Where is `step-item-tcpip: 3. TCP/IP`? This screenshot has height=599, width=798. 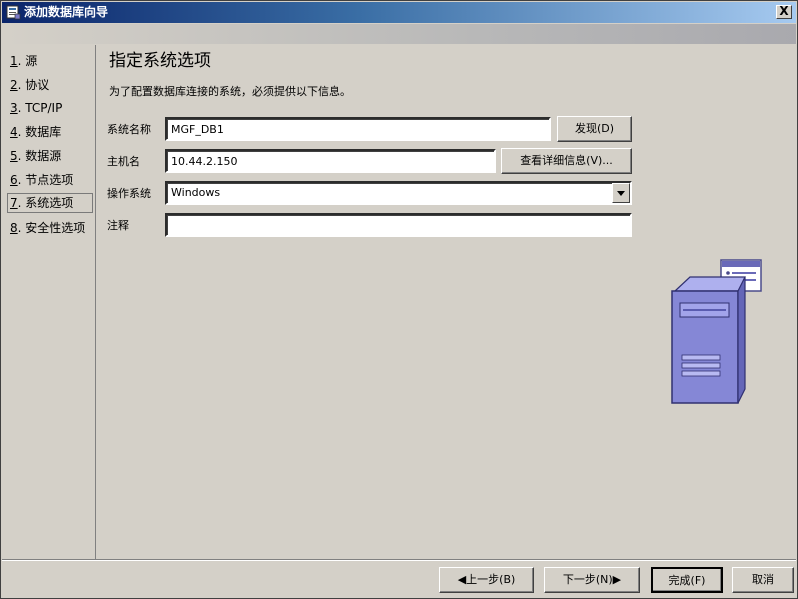
step-item-tcpip: 3. TCP/IP is located at coordinates (50, 108).